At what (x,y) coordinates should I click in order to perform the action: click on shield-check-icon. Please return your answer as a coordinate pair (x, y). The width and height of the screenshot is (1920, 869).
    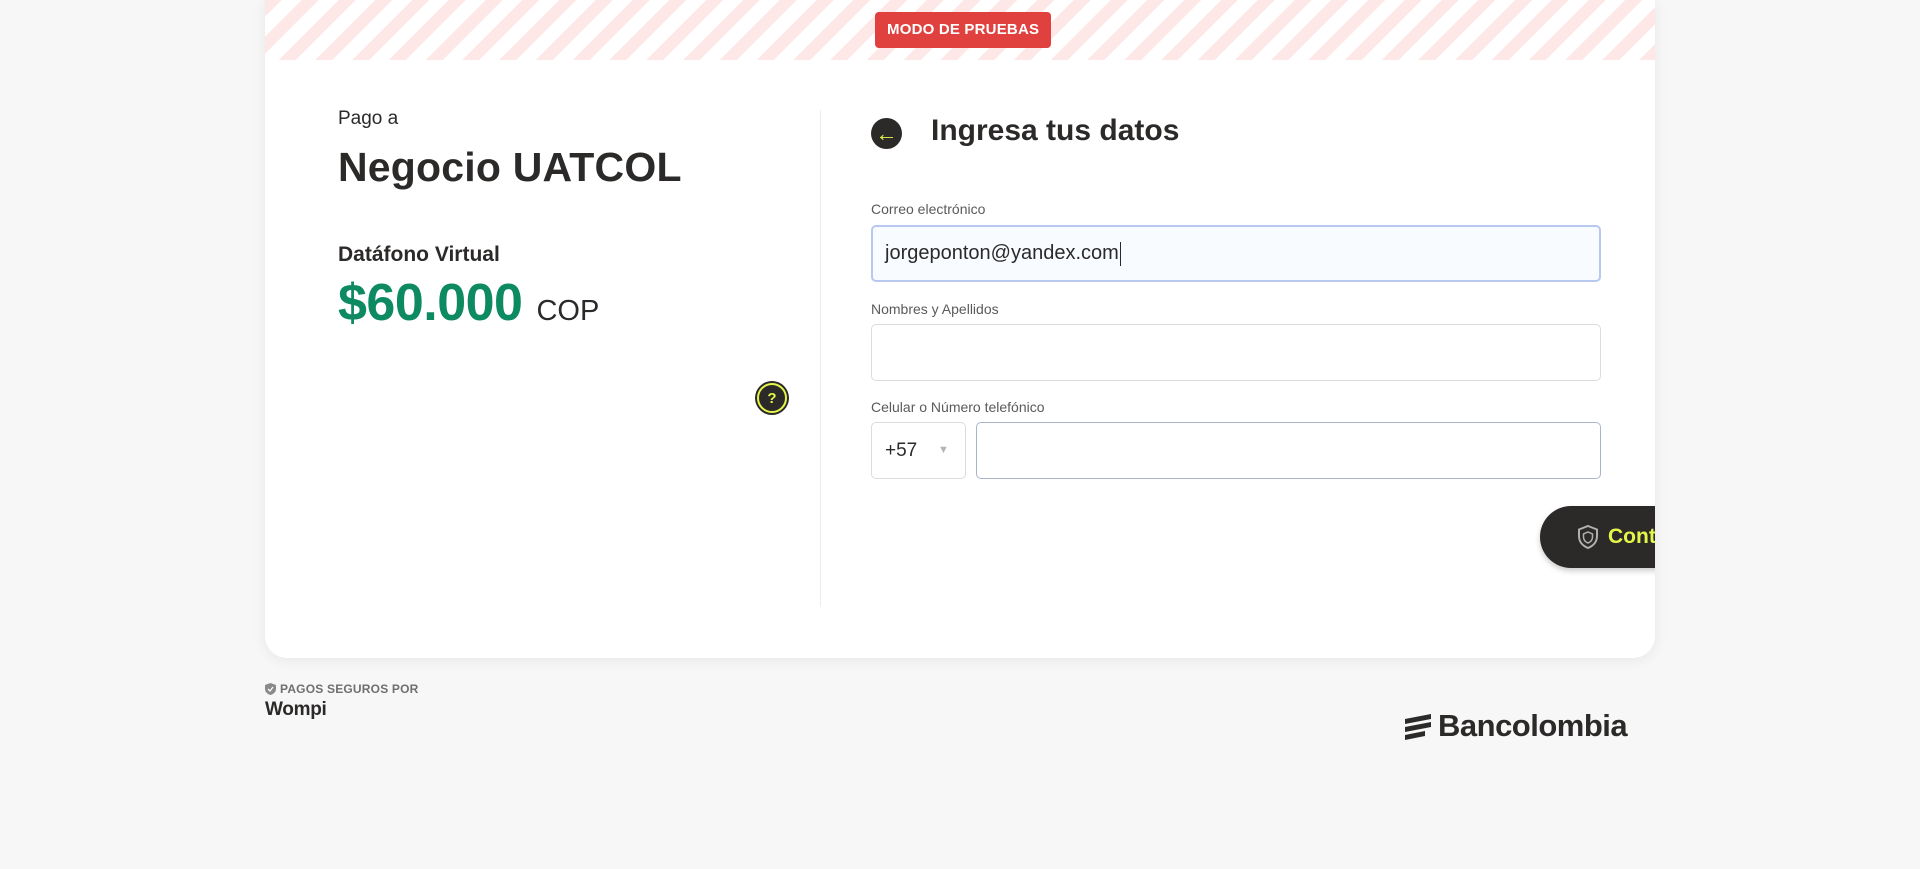
    Looking at the image, I should click on (270, 689).